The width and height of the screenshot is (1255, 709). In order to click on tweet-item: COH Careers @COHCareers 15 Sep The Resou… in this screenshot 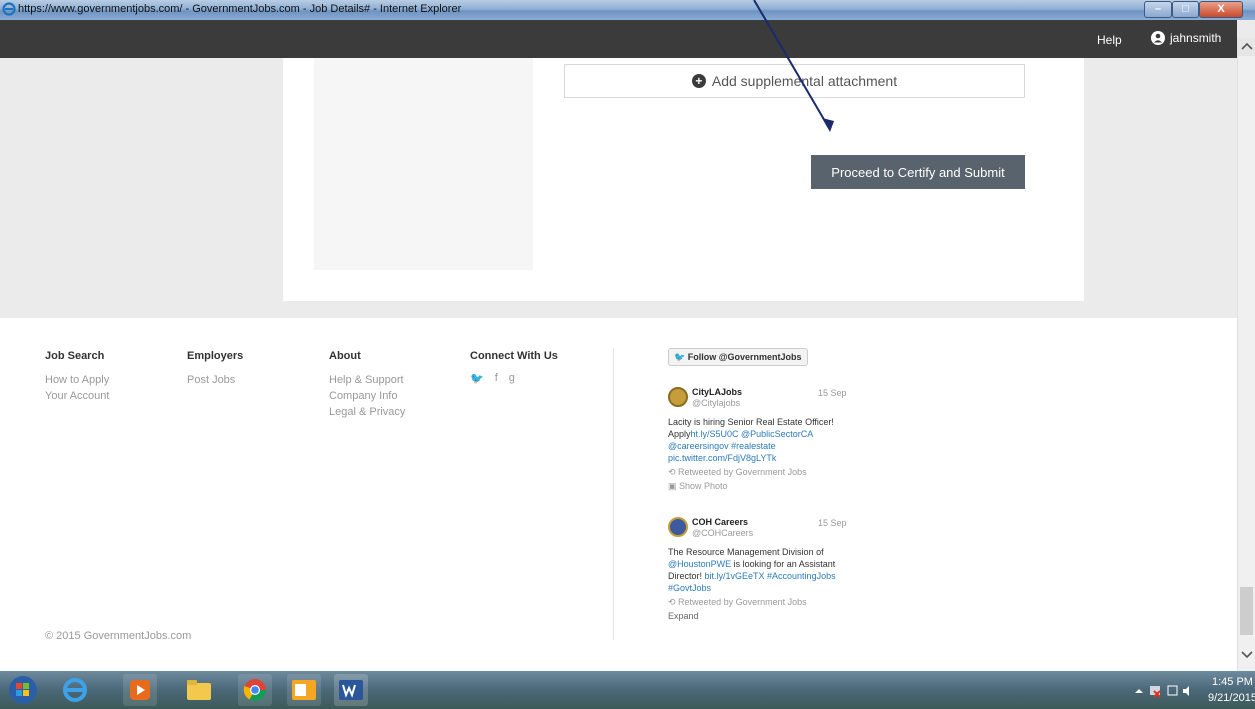, I will do `click(773, 577)`.